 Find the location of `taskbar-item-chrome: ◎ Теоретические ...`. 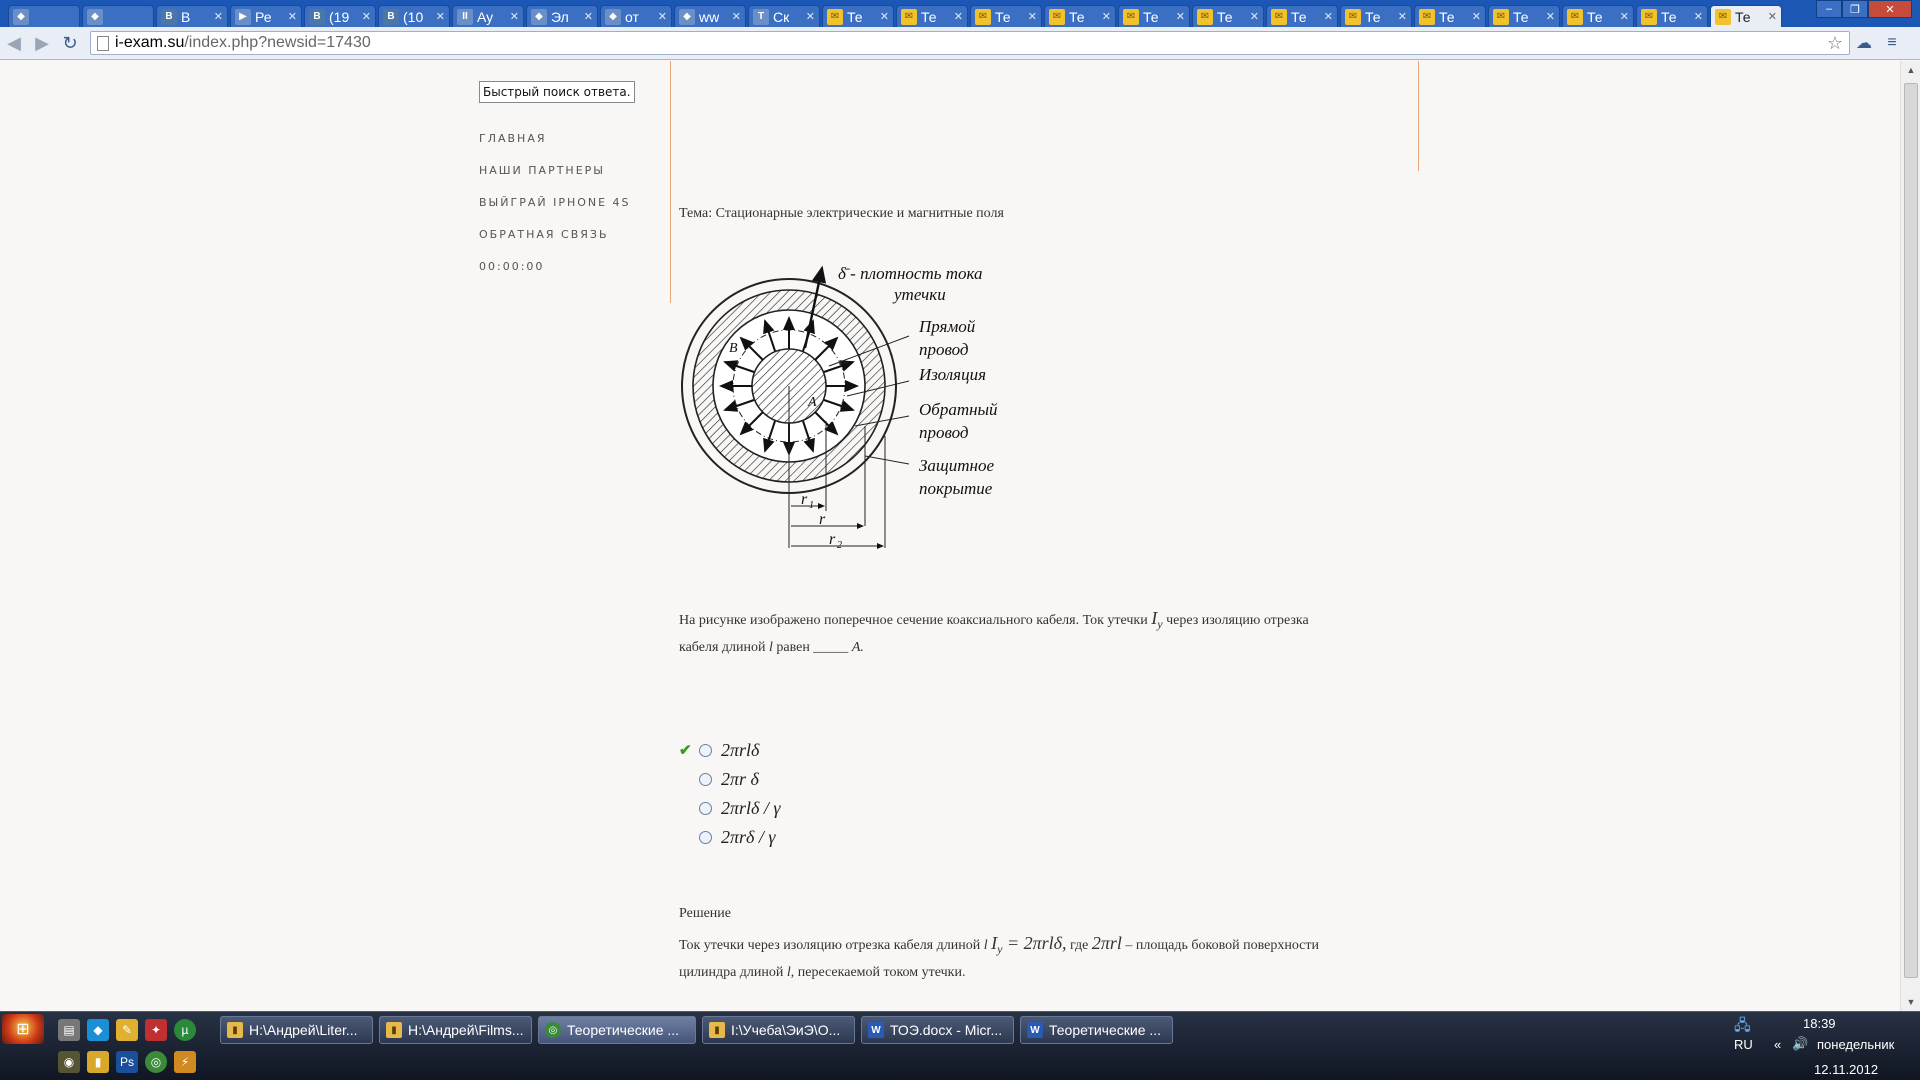

taskbar-item-chrome: ◎ Теоретические ... is located at coordinates (617, 1030).